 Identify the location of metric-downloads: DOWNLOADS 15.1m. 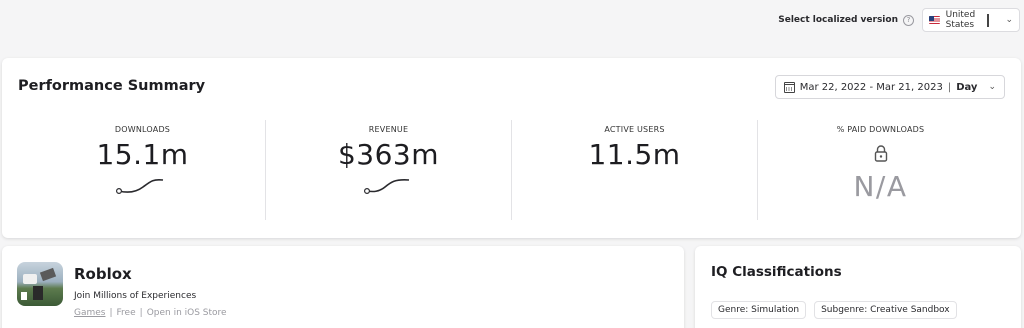
(143, 170).